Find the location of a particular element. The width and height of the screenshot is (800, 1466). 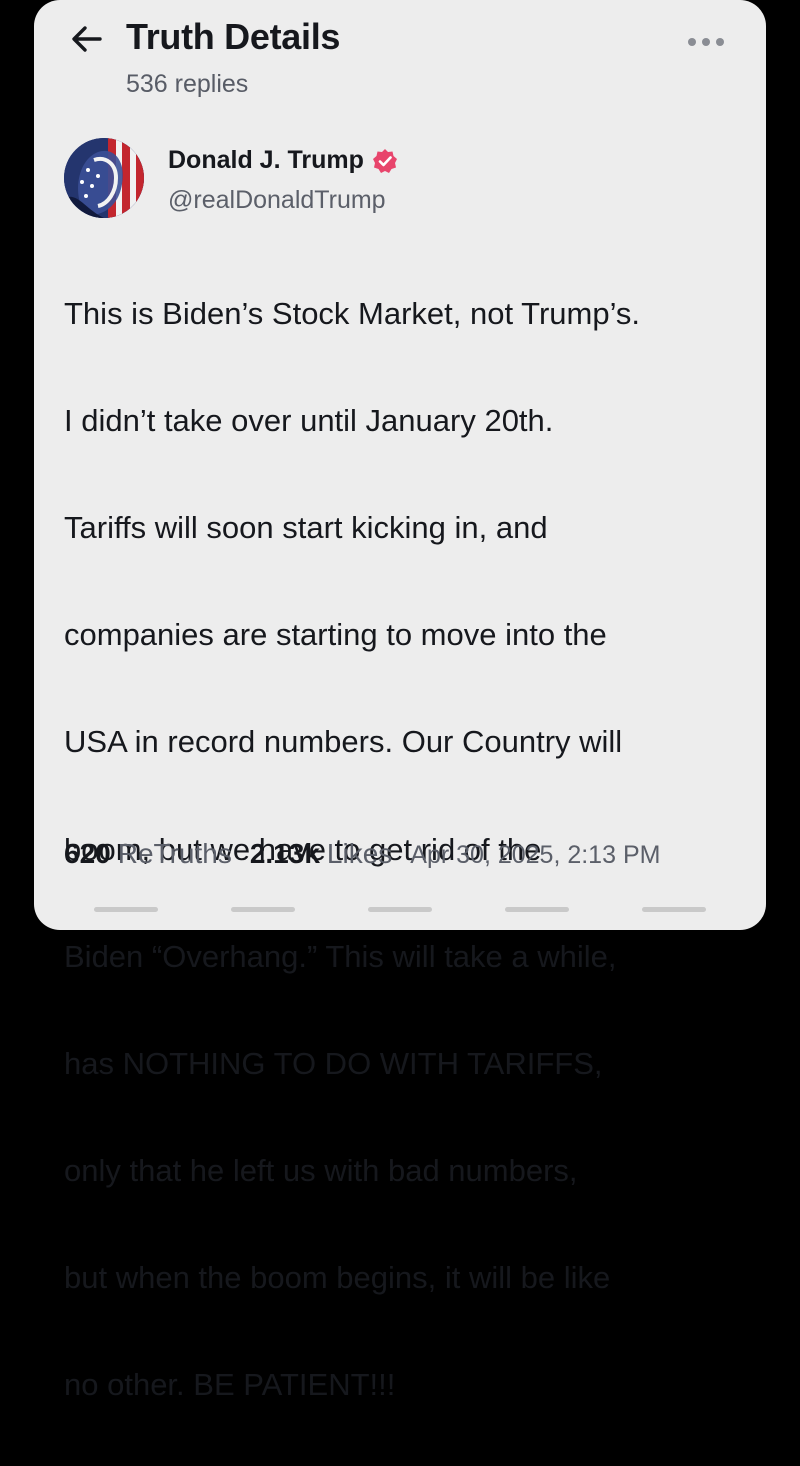

share-action is located at coordinates (537, 909).